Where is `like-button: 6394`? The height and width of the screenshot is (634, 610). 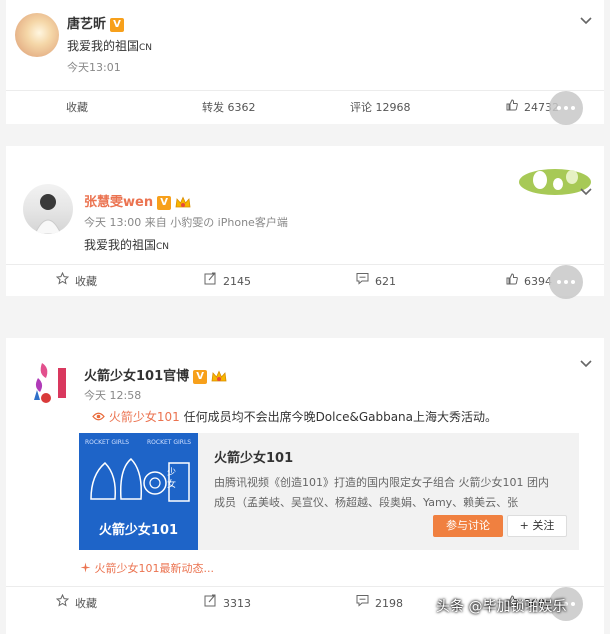
like-button: 6394 is located at coordinates (529, 282).